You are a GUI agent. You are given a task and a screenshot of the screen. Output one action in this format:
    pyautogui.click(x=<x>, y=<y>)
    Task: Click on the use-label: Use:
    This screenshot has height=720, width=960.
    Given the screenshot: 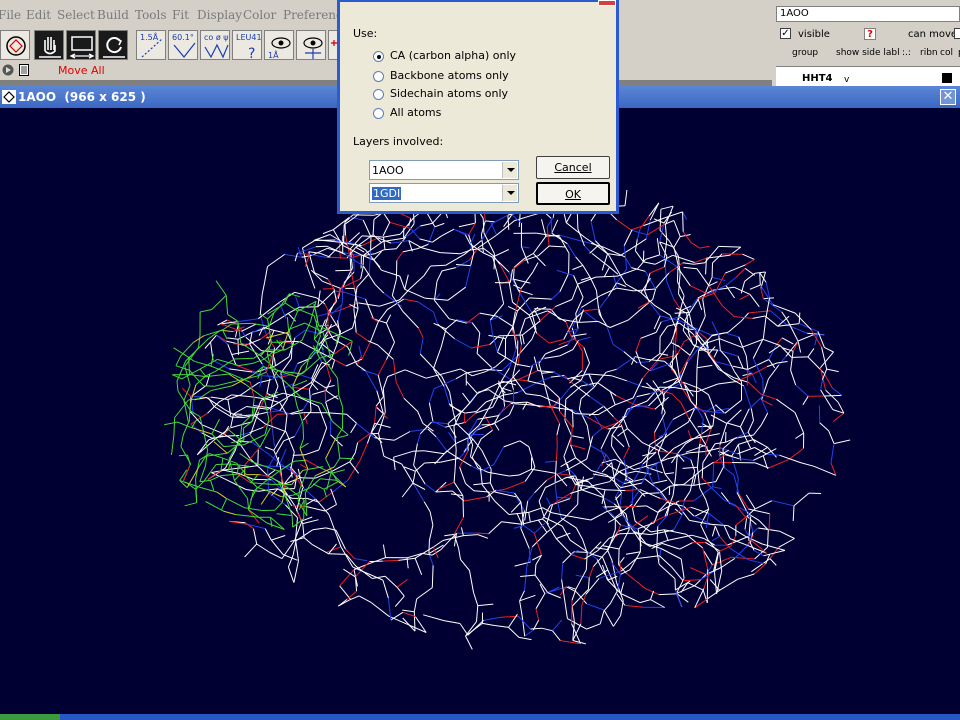 What is the action you would take?
    pyautogui.click(x=365, y=33)
    